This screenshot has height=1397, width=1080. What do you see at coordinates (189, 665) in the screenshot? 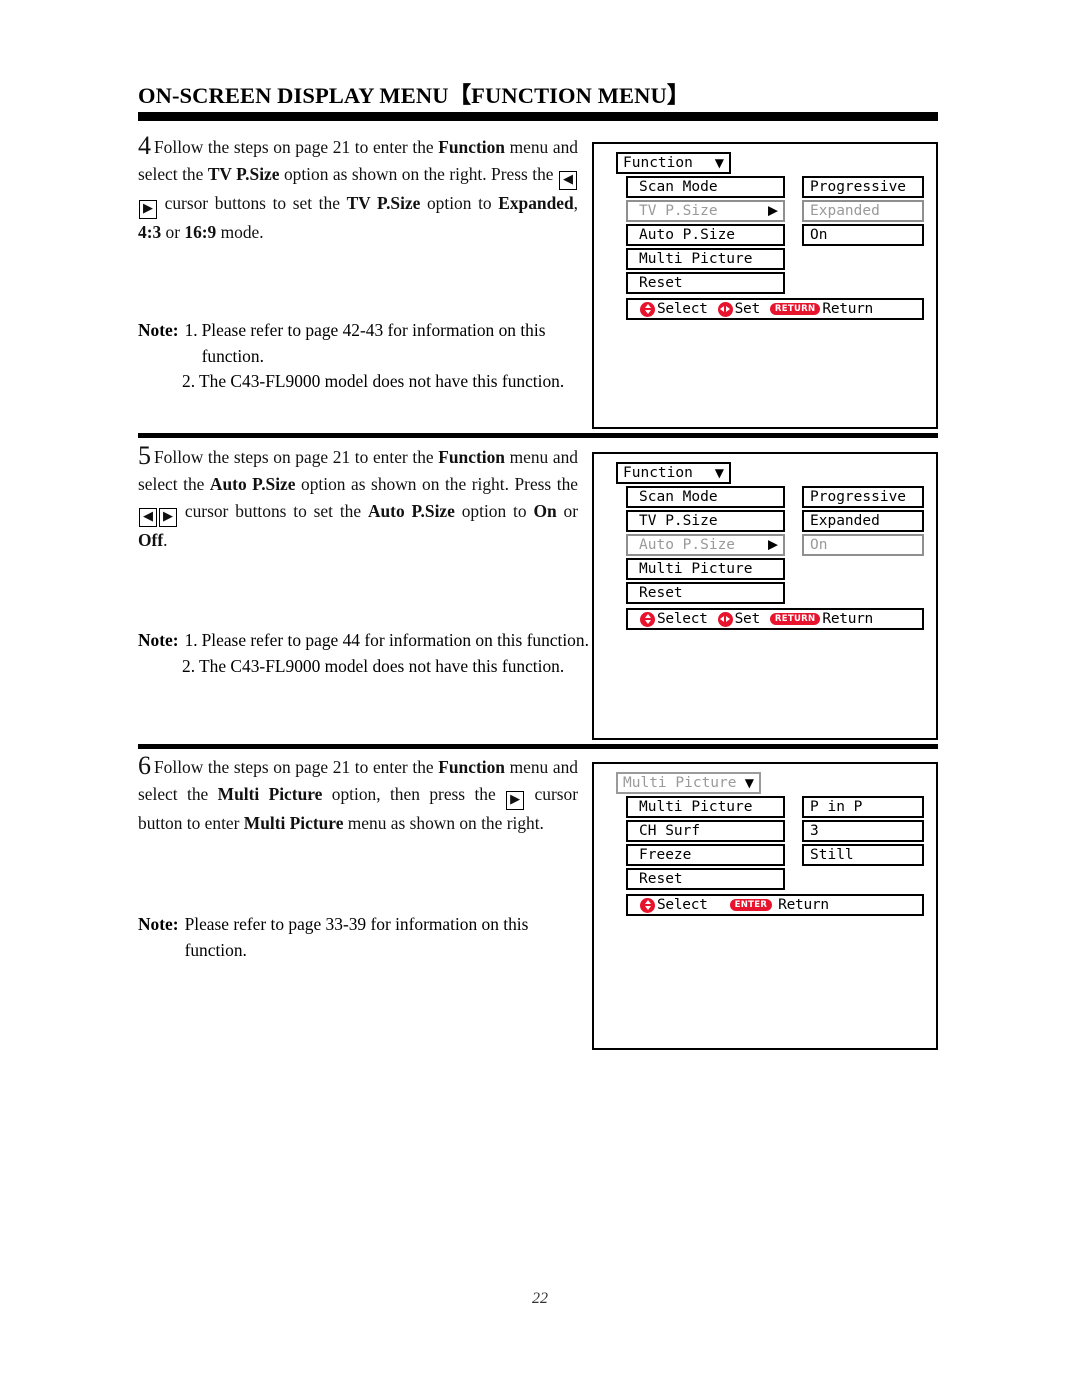
I see `note-item-number: 2.` at bounding box center [189, 665].